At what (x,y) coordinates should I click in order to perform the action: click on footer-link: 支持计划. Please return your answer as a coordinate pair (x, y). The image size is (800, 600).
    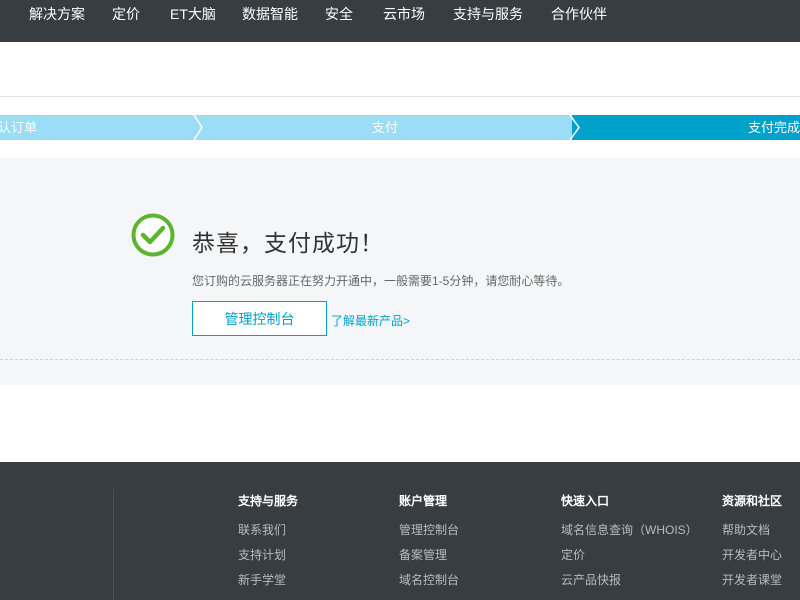
    Looking at the image, I should click on (268, 561).